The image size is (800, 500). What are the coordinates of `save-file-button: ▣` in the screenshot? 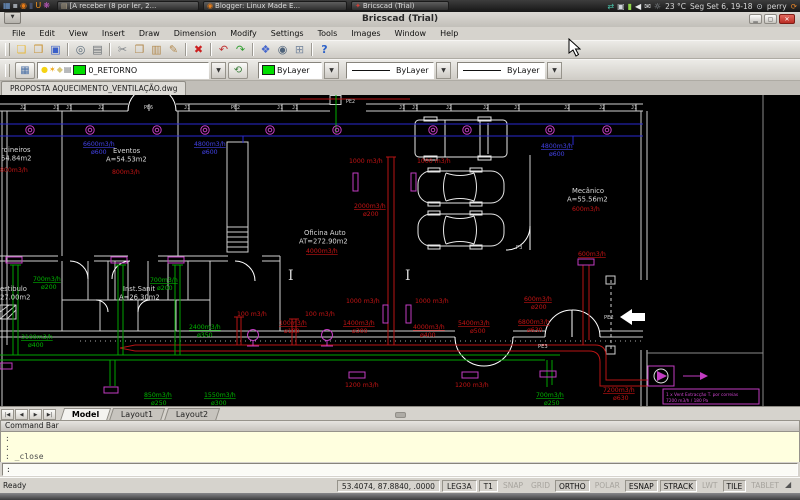 It's located at (55, 49).